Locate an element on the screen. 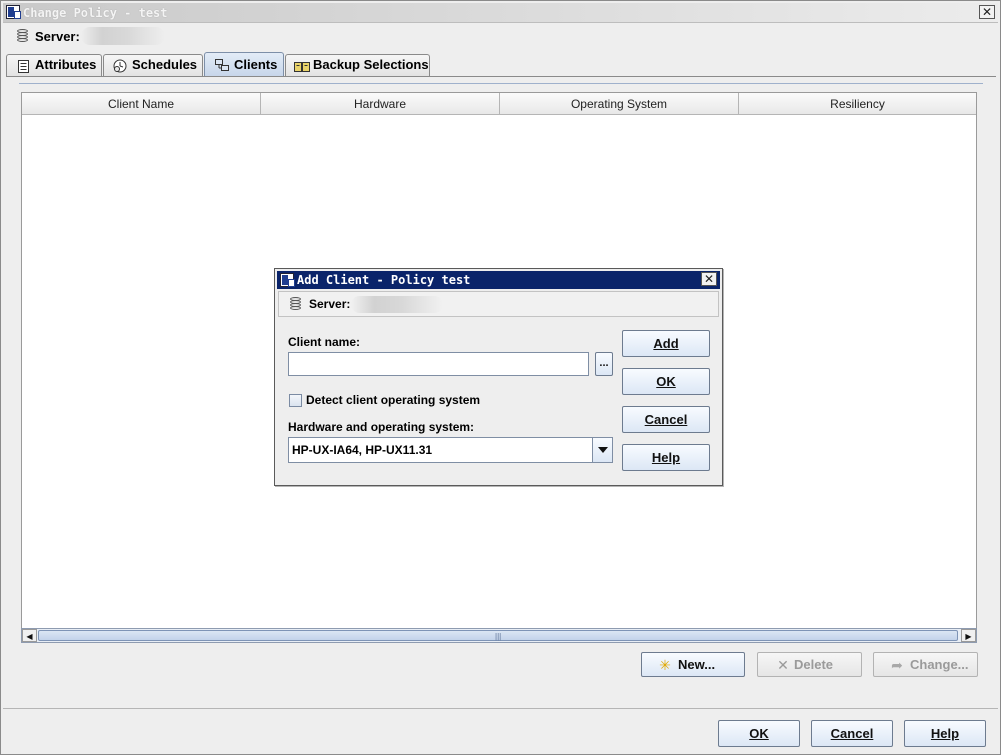 The width and height of the screenshot is (1001, 755). tab-schedules: Schedules is located at coordinates (153, 65).